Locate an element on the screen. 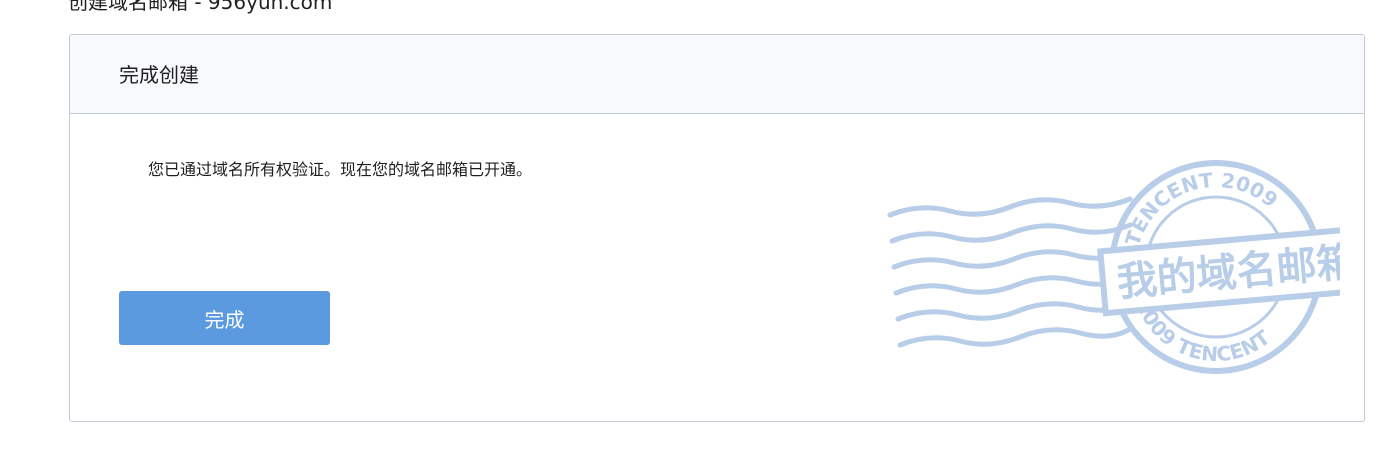 This screenshot has width=1387, height=464. done-button: 完成 is located at coordinates (224, 318).